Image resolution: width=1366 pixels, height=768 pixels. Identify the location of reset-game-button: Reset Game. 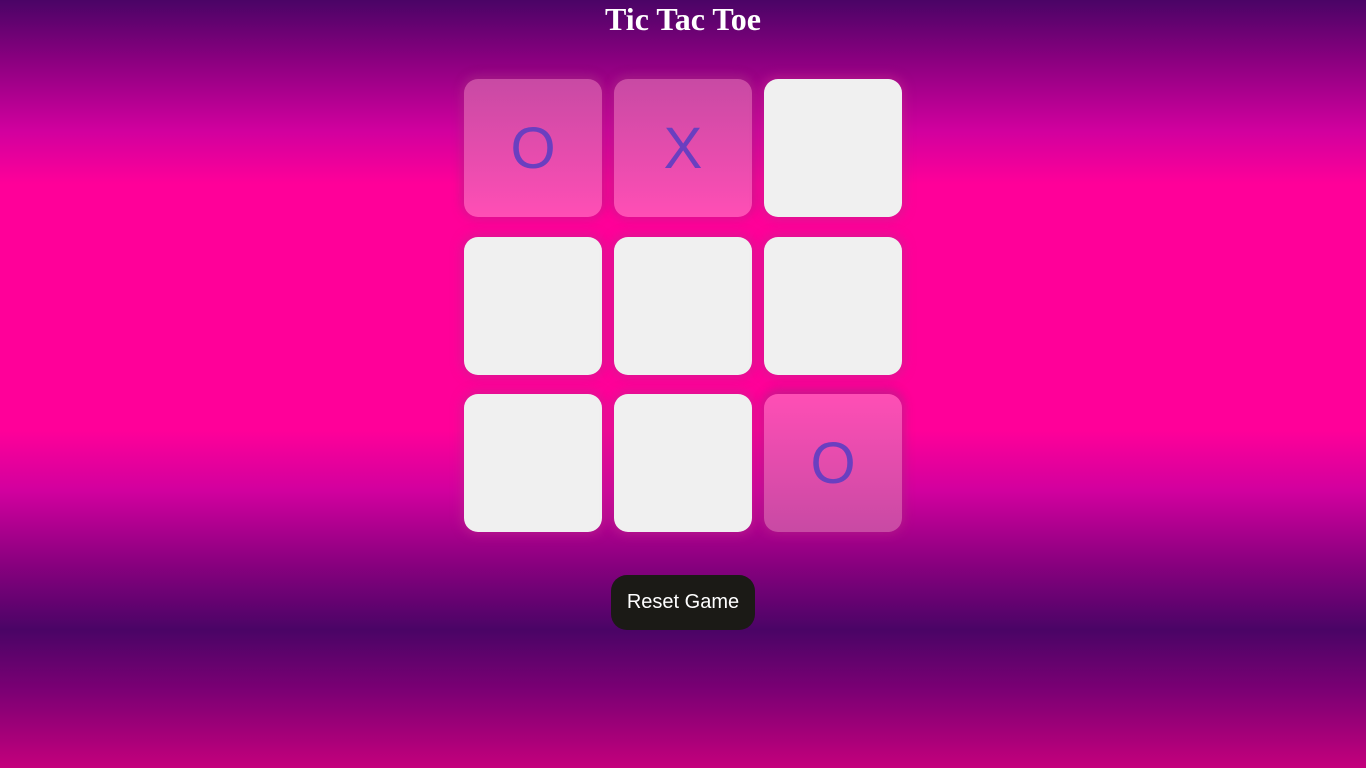
(683, 602).